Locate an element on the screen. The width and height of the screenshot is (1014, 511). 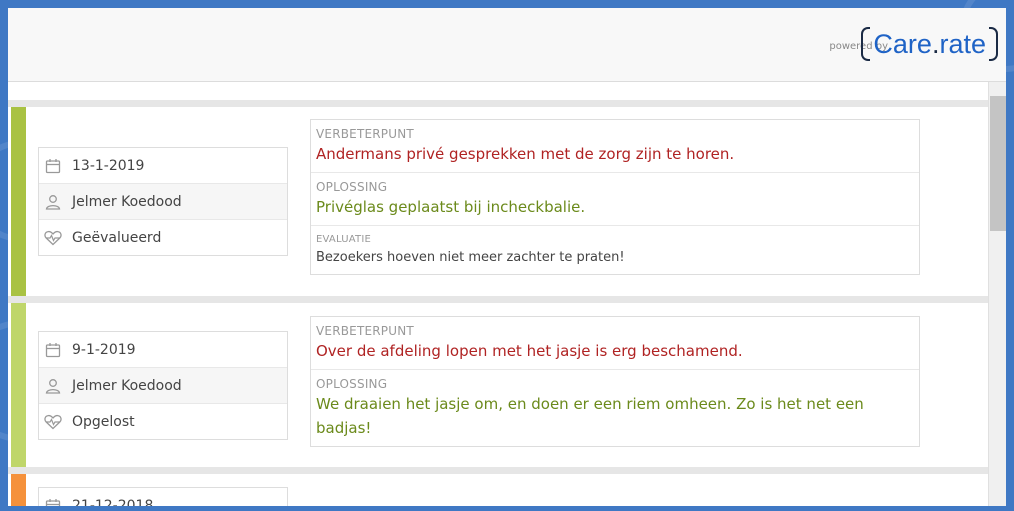
entry-meta-box: 9-1-2019 Jelmer Koedood Opgelost is located at coordinates (163, 385).